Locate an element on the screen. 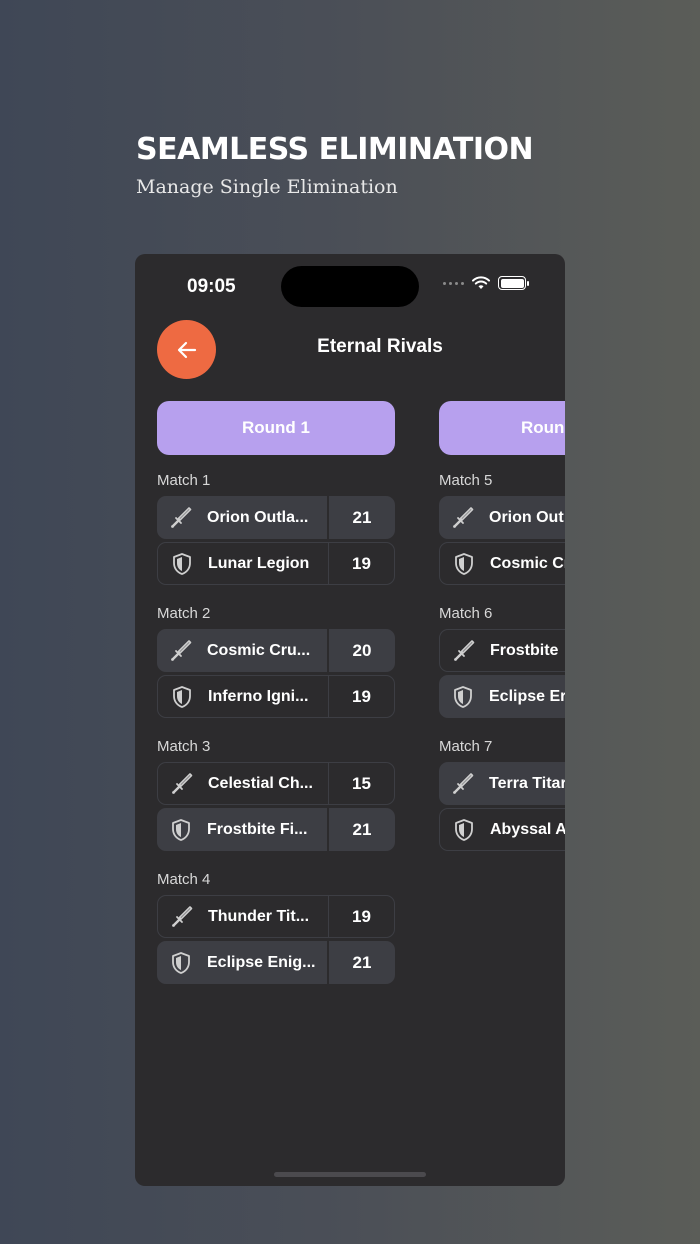 Image resolution: width=700 pixels, height=1244 pixels. team-row: Frostbite Fi... 21 is located at coordinates (276, 829).